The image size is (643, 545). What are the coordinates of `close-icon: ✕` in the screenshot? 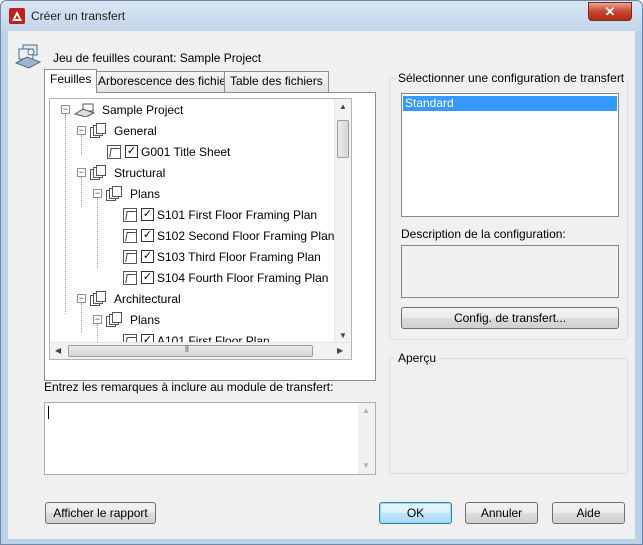 It's located at (610, 11).